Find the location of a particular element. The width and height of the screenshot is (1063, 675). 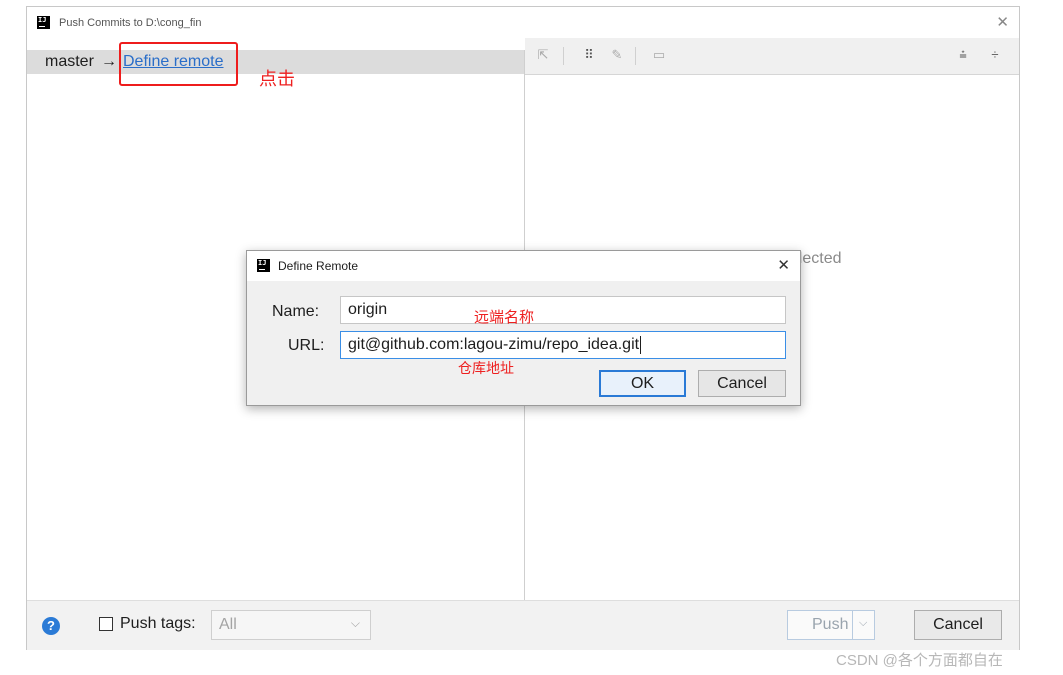

window-close-icon: ✕ is located at coordinates (1002, 22).